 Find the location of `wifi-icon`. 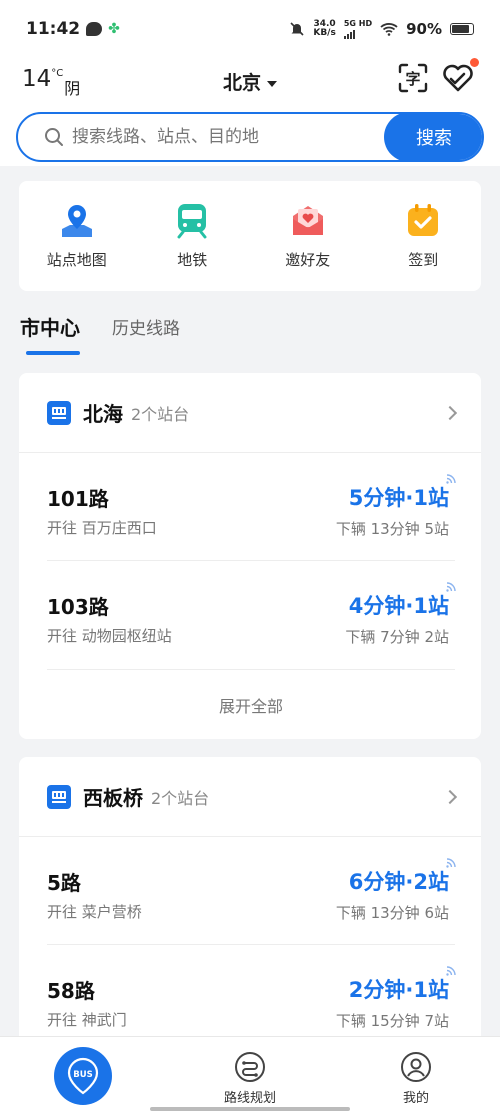

wifi-icon is located at coordinates (389, 29).